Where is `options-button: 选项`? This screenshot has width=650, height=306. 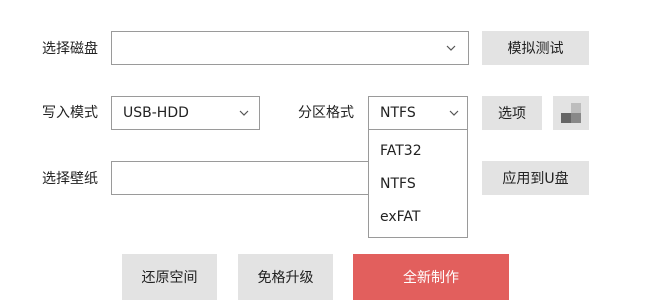
options-button: 选项 is located at coordinates (512, 113).